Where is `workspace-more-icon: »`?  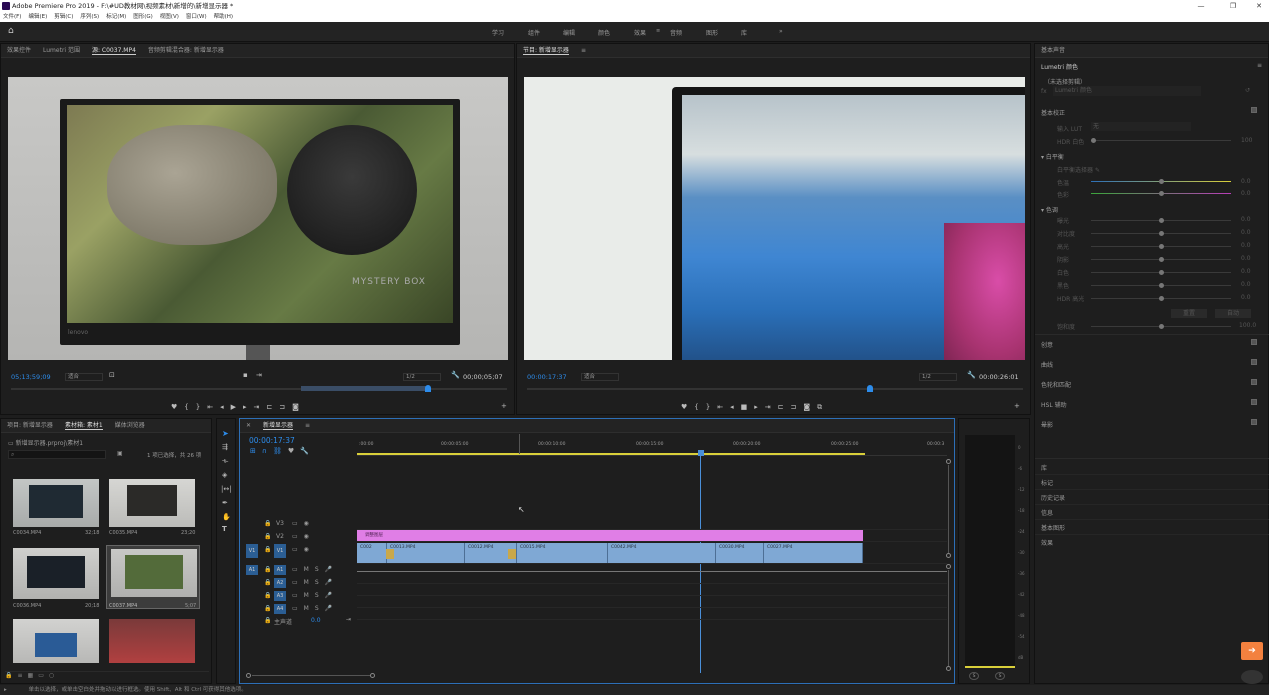 workspace-more-icon: » is located at coordinates (781, 31).